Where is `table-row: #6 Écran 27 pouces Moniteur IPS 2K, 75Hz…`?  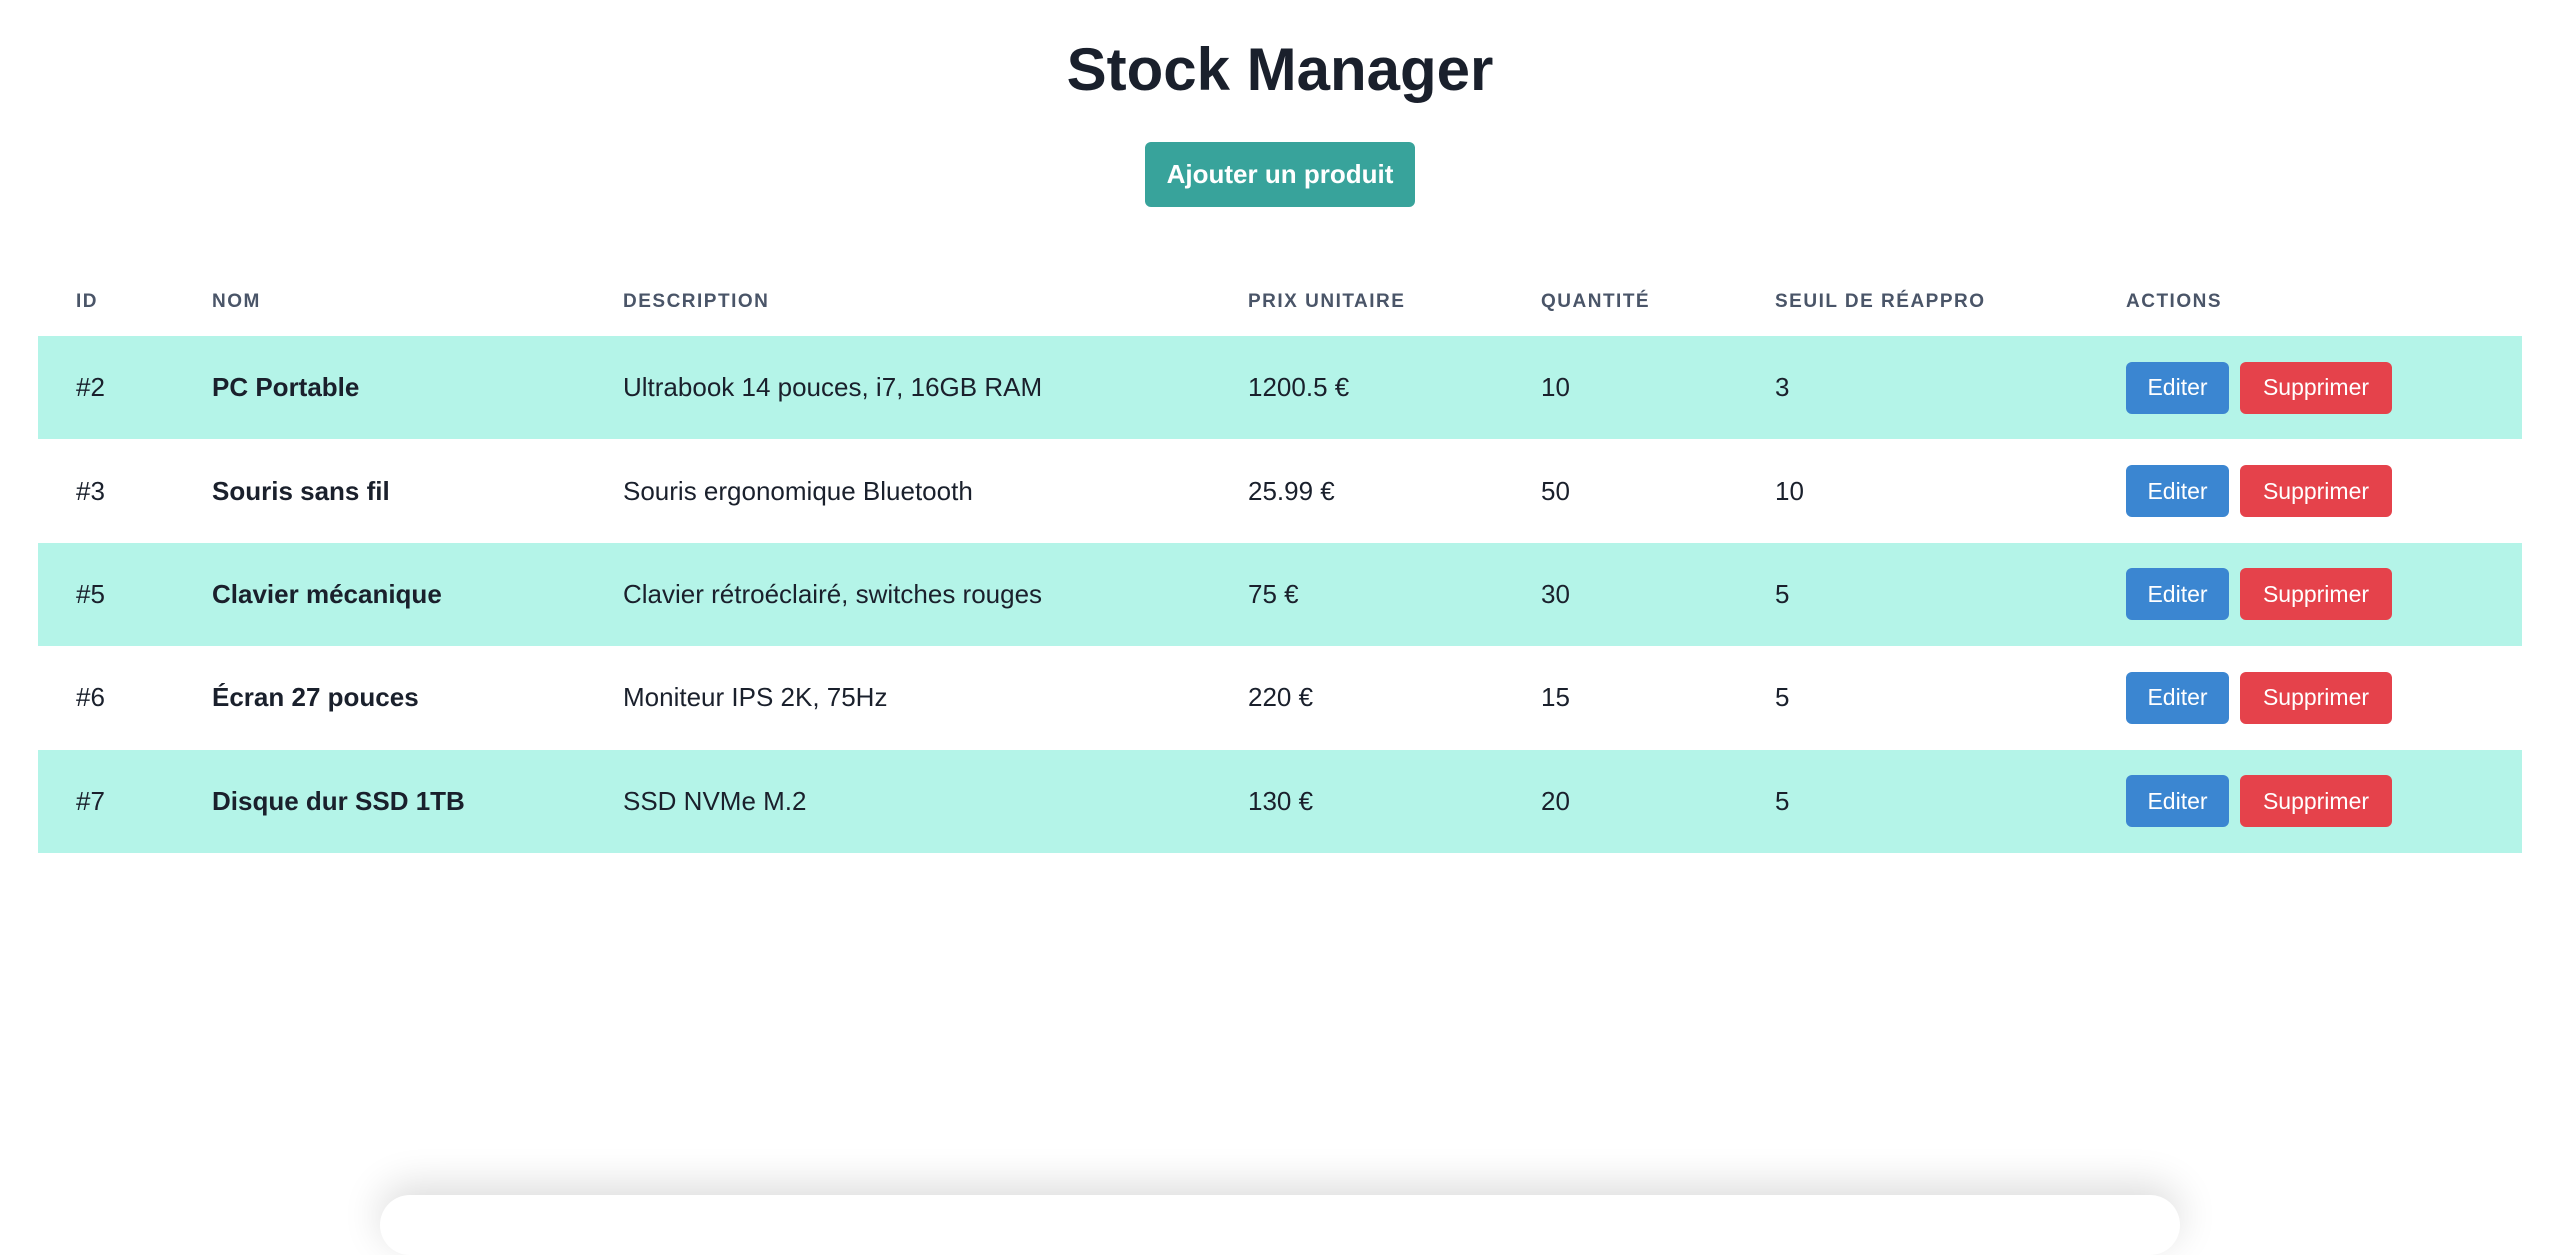 table-row: #6 Écran 27 pouces Moniteur IPS 2K, 75Hz… is located at coordinates (1280, 697).